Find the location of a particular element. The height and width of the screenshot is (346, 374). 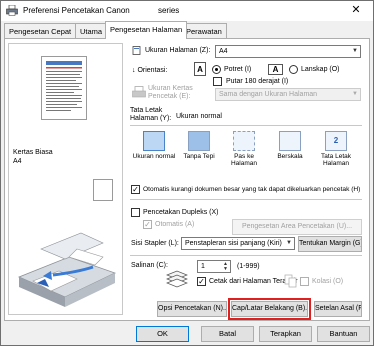

copies-range: (1-999) is located at coordinates (248, 266).